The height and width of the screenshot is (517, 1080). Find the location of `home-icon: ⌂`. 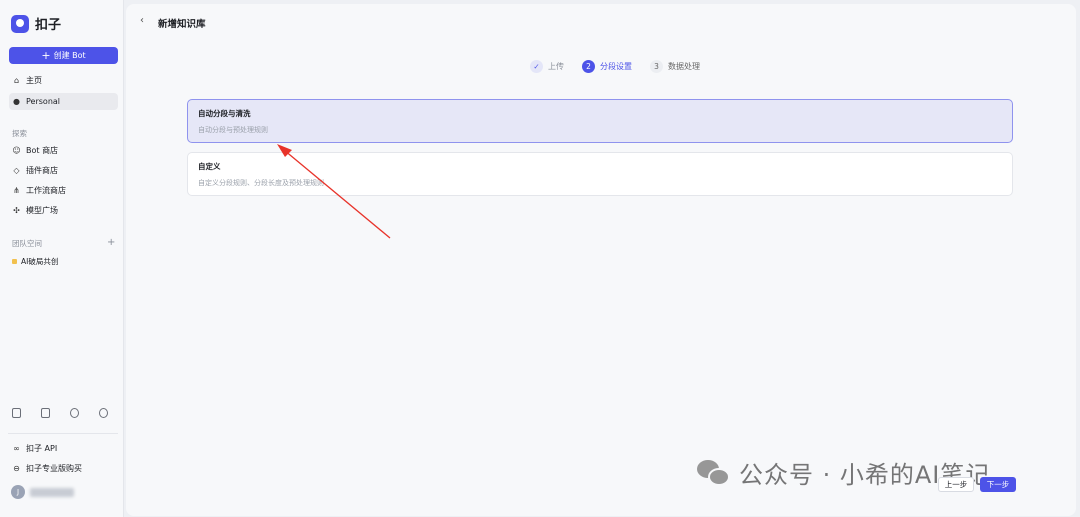

home-icon: ⌂ is located at coordinates (16, 80).